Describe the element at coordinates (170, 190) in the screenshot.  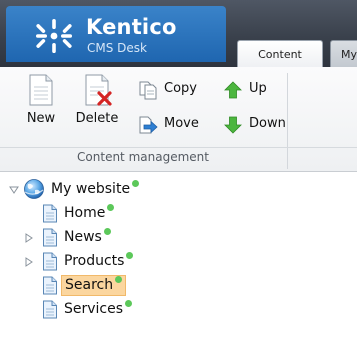
I see `tree-root: My website` at that location.